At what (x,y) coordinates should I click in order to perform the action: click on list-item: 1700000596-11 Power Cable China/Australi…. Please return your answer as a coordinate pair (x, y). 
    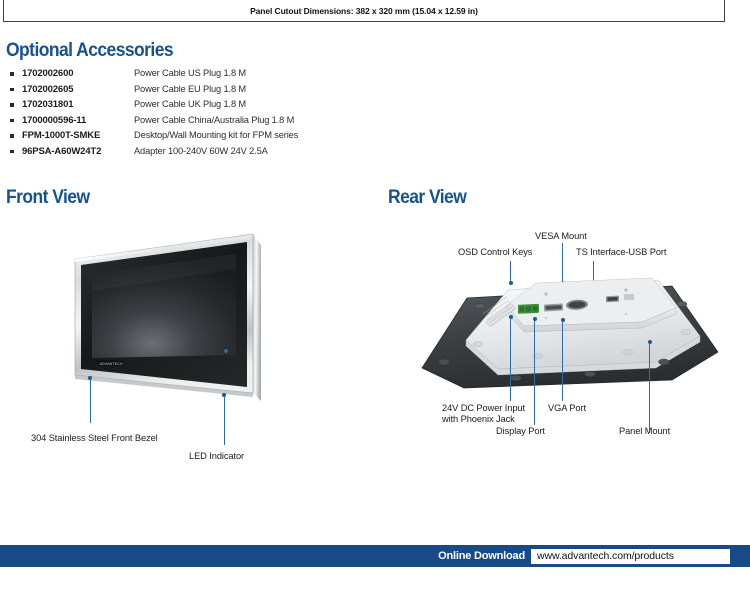
    Looking at the image, I should click on (218, 121).